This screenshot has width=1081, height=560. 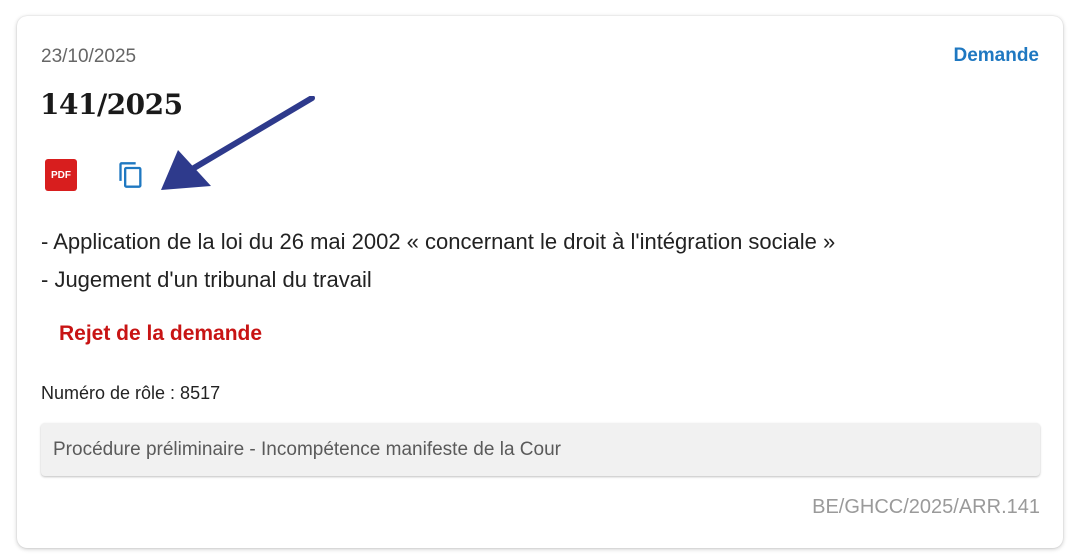 What do you see at coordinates (131, 393) in the screenshot?
I see `role-number: Numéro de rôle : 8517` at bounding box center [131, 393].